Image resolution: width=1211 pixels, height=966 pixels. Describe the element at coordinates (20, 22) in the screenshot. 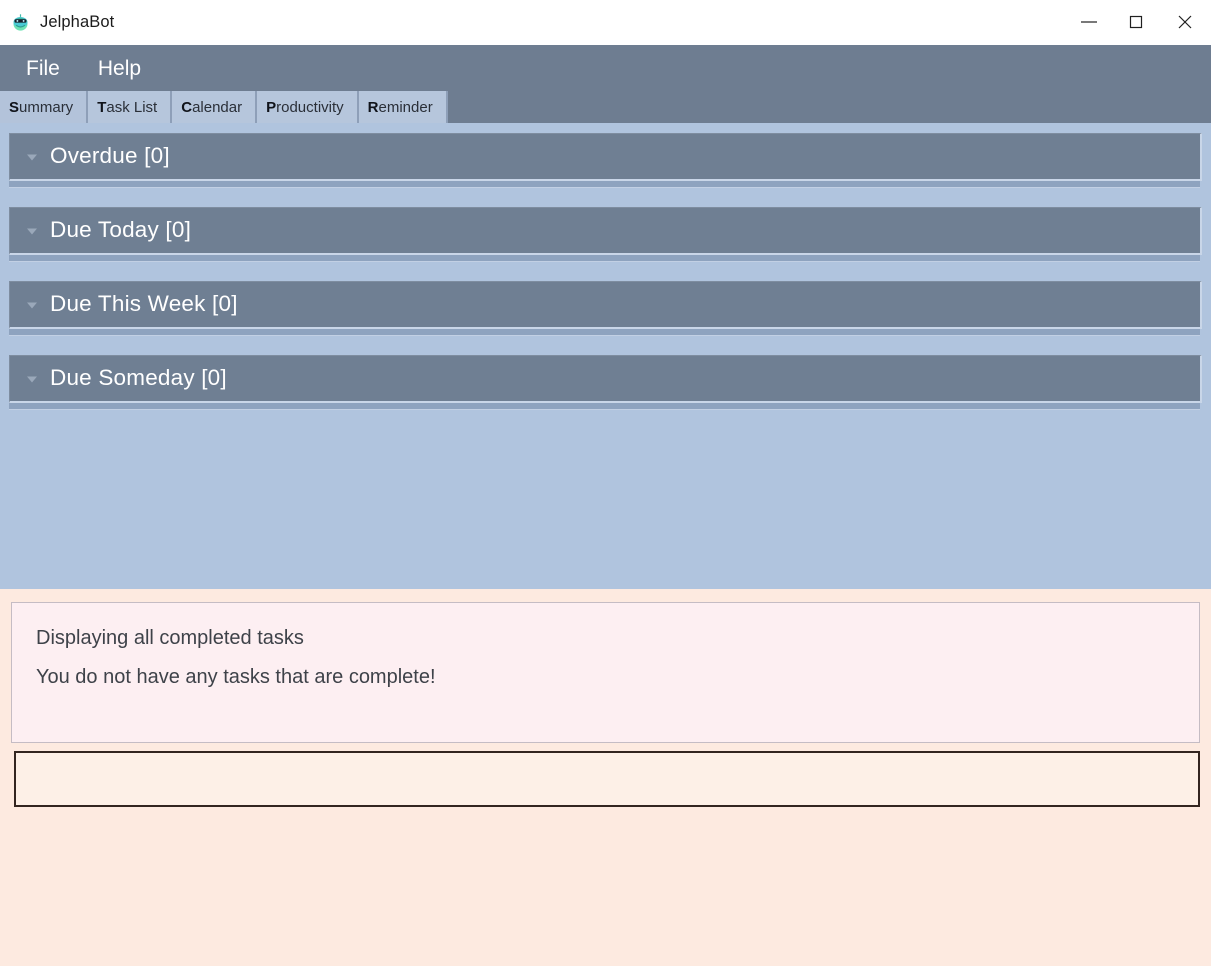

I see `robot-icon` at that location.